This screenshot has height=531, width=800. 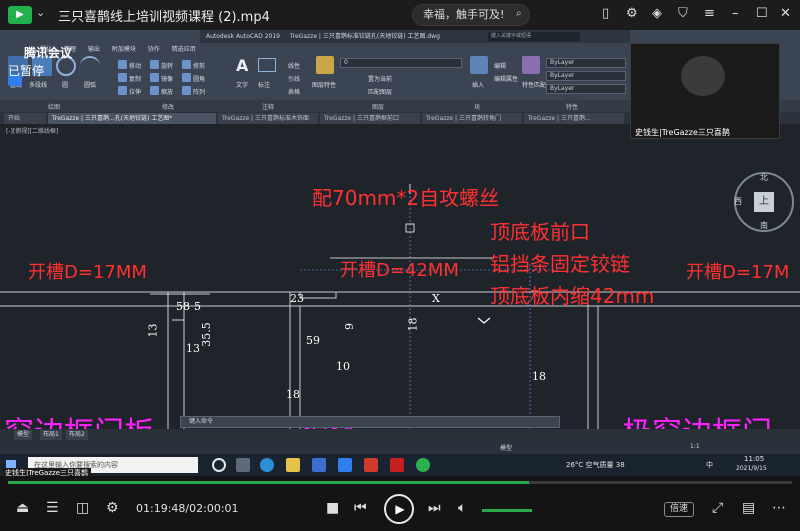 What do you see at coordinates (199, 91) in the screenshot?
I see `tool-label: 阵列` at bounding box center [199, 91].